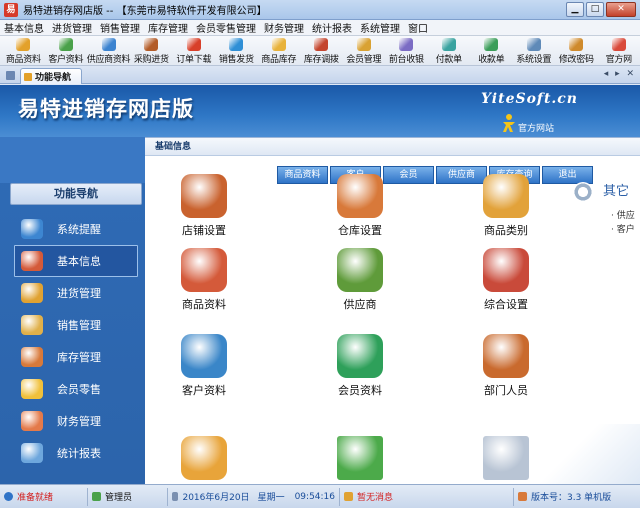 The height and width of the screenshot is (508, 640). I want to click on money-icon, so click(204, 458).